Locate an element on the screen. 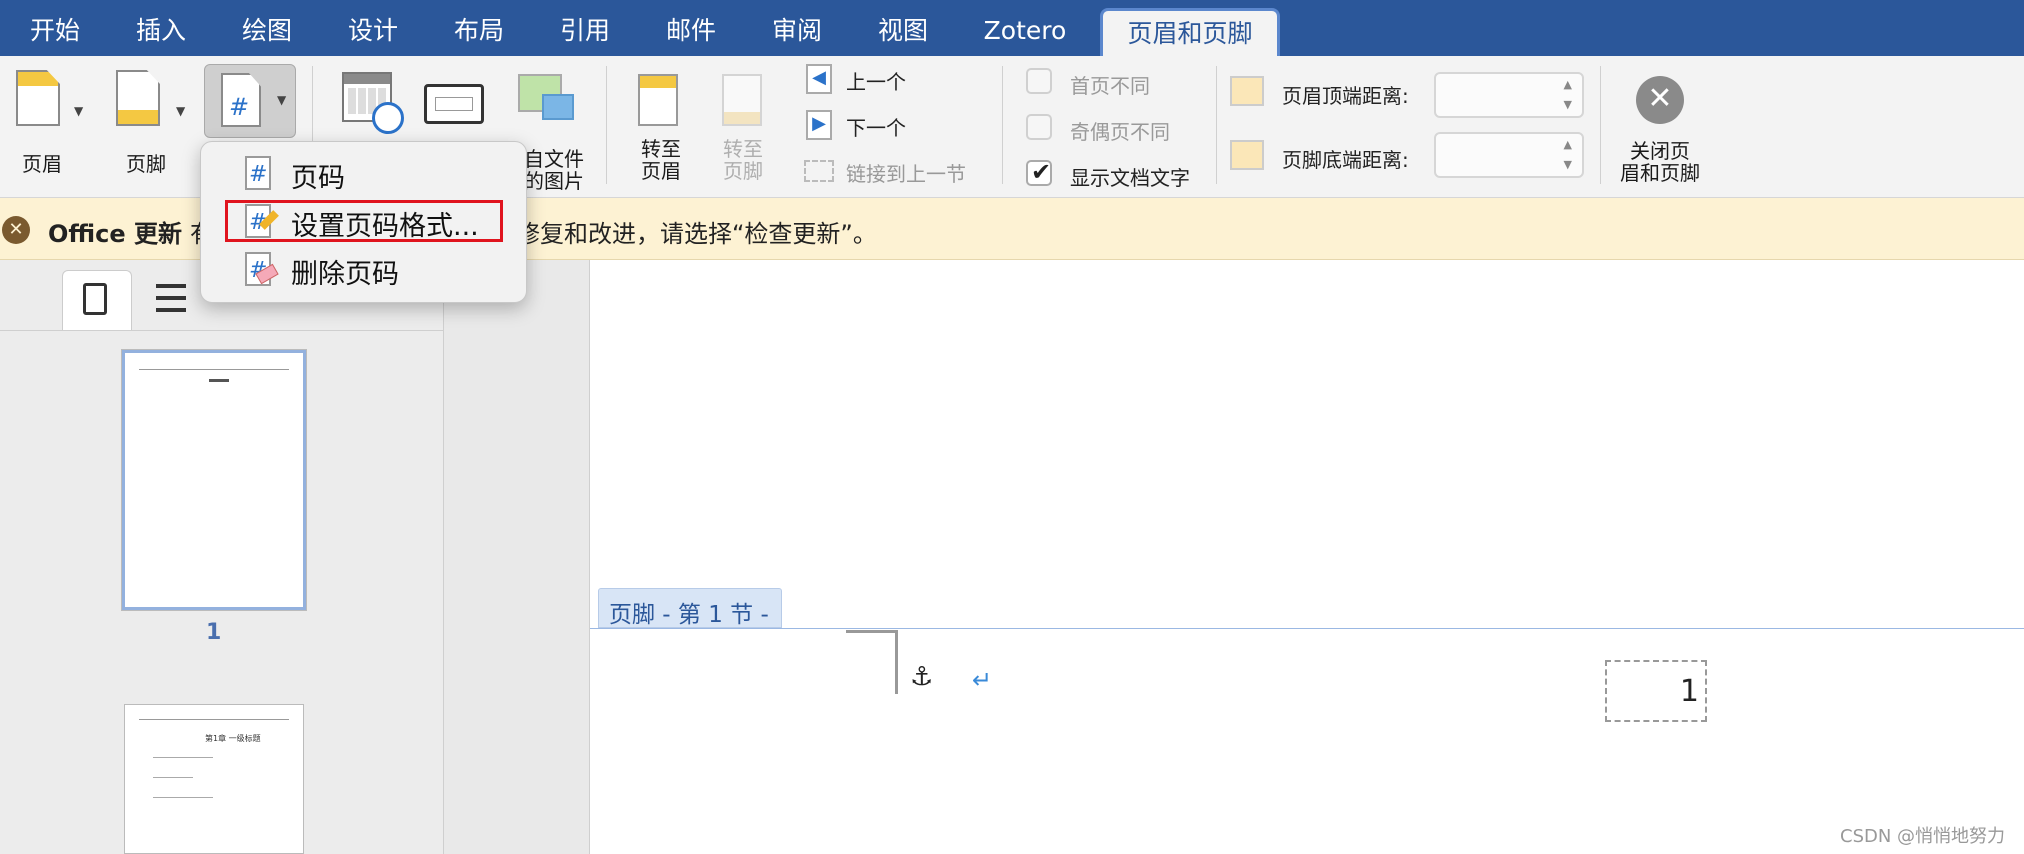  footer-distance-icon is located at coordinates (1247, 155).